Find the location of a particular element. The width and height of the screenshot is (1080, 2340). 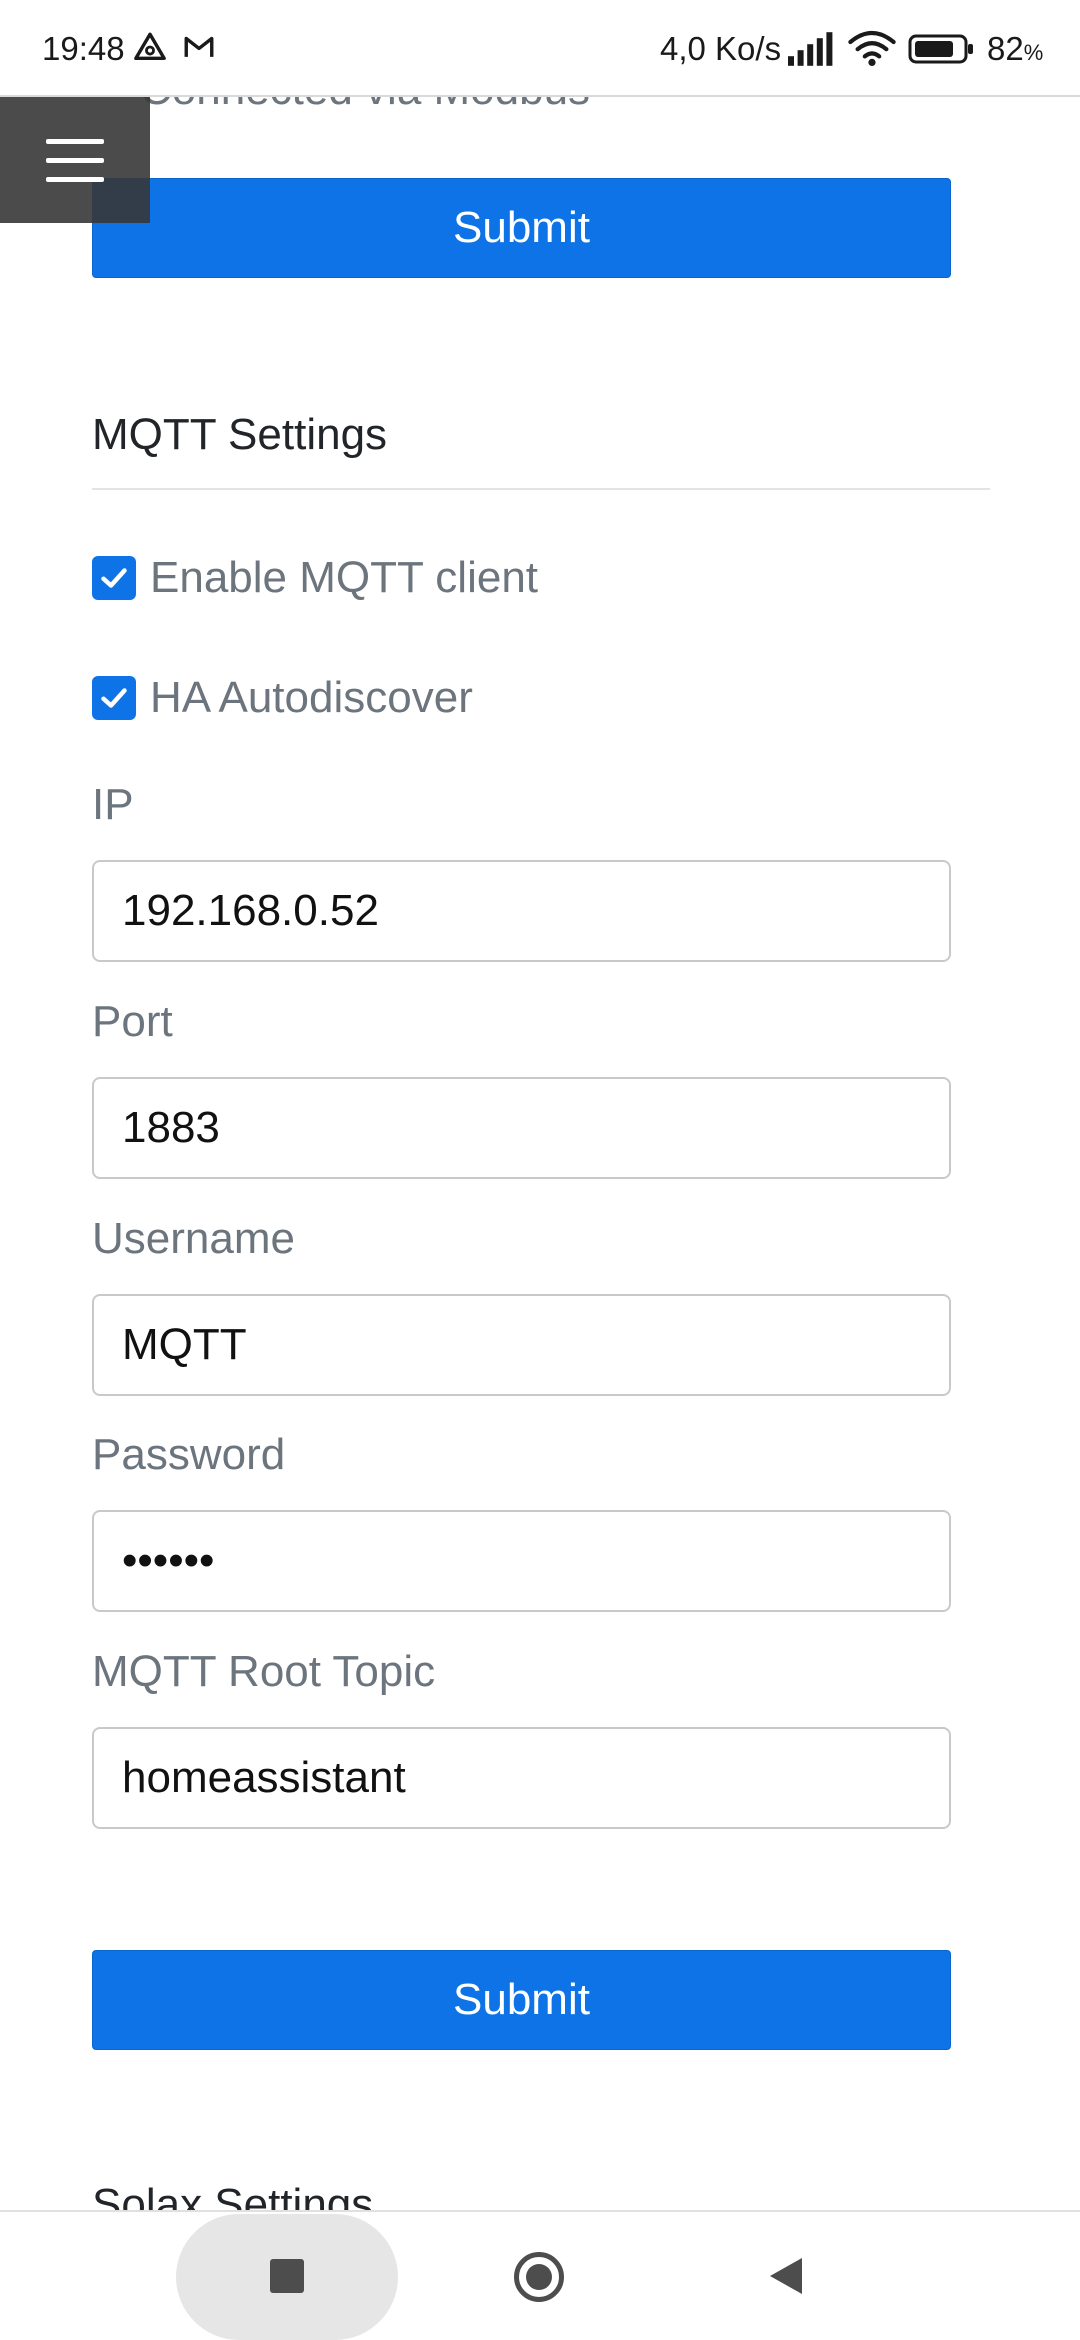

submit-button-top: Submit is located at coordinates (521, 228).